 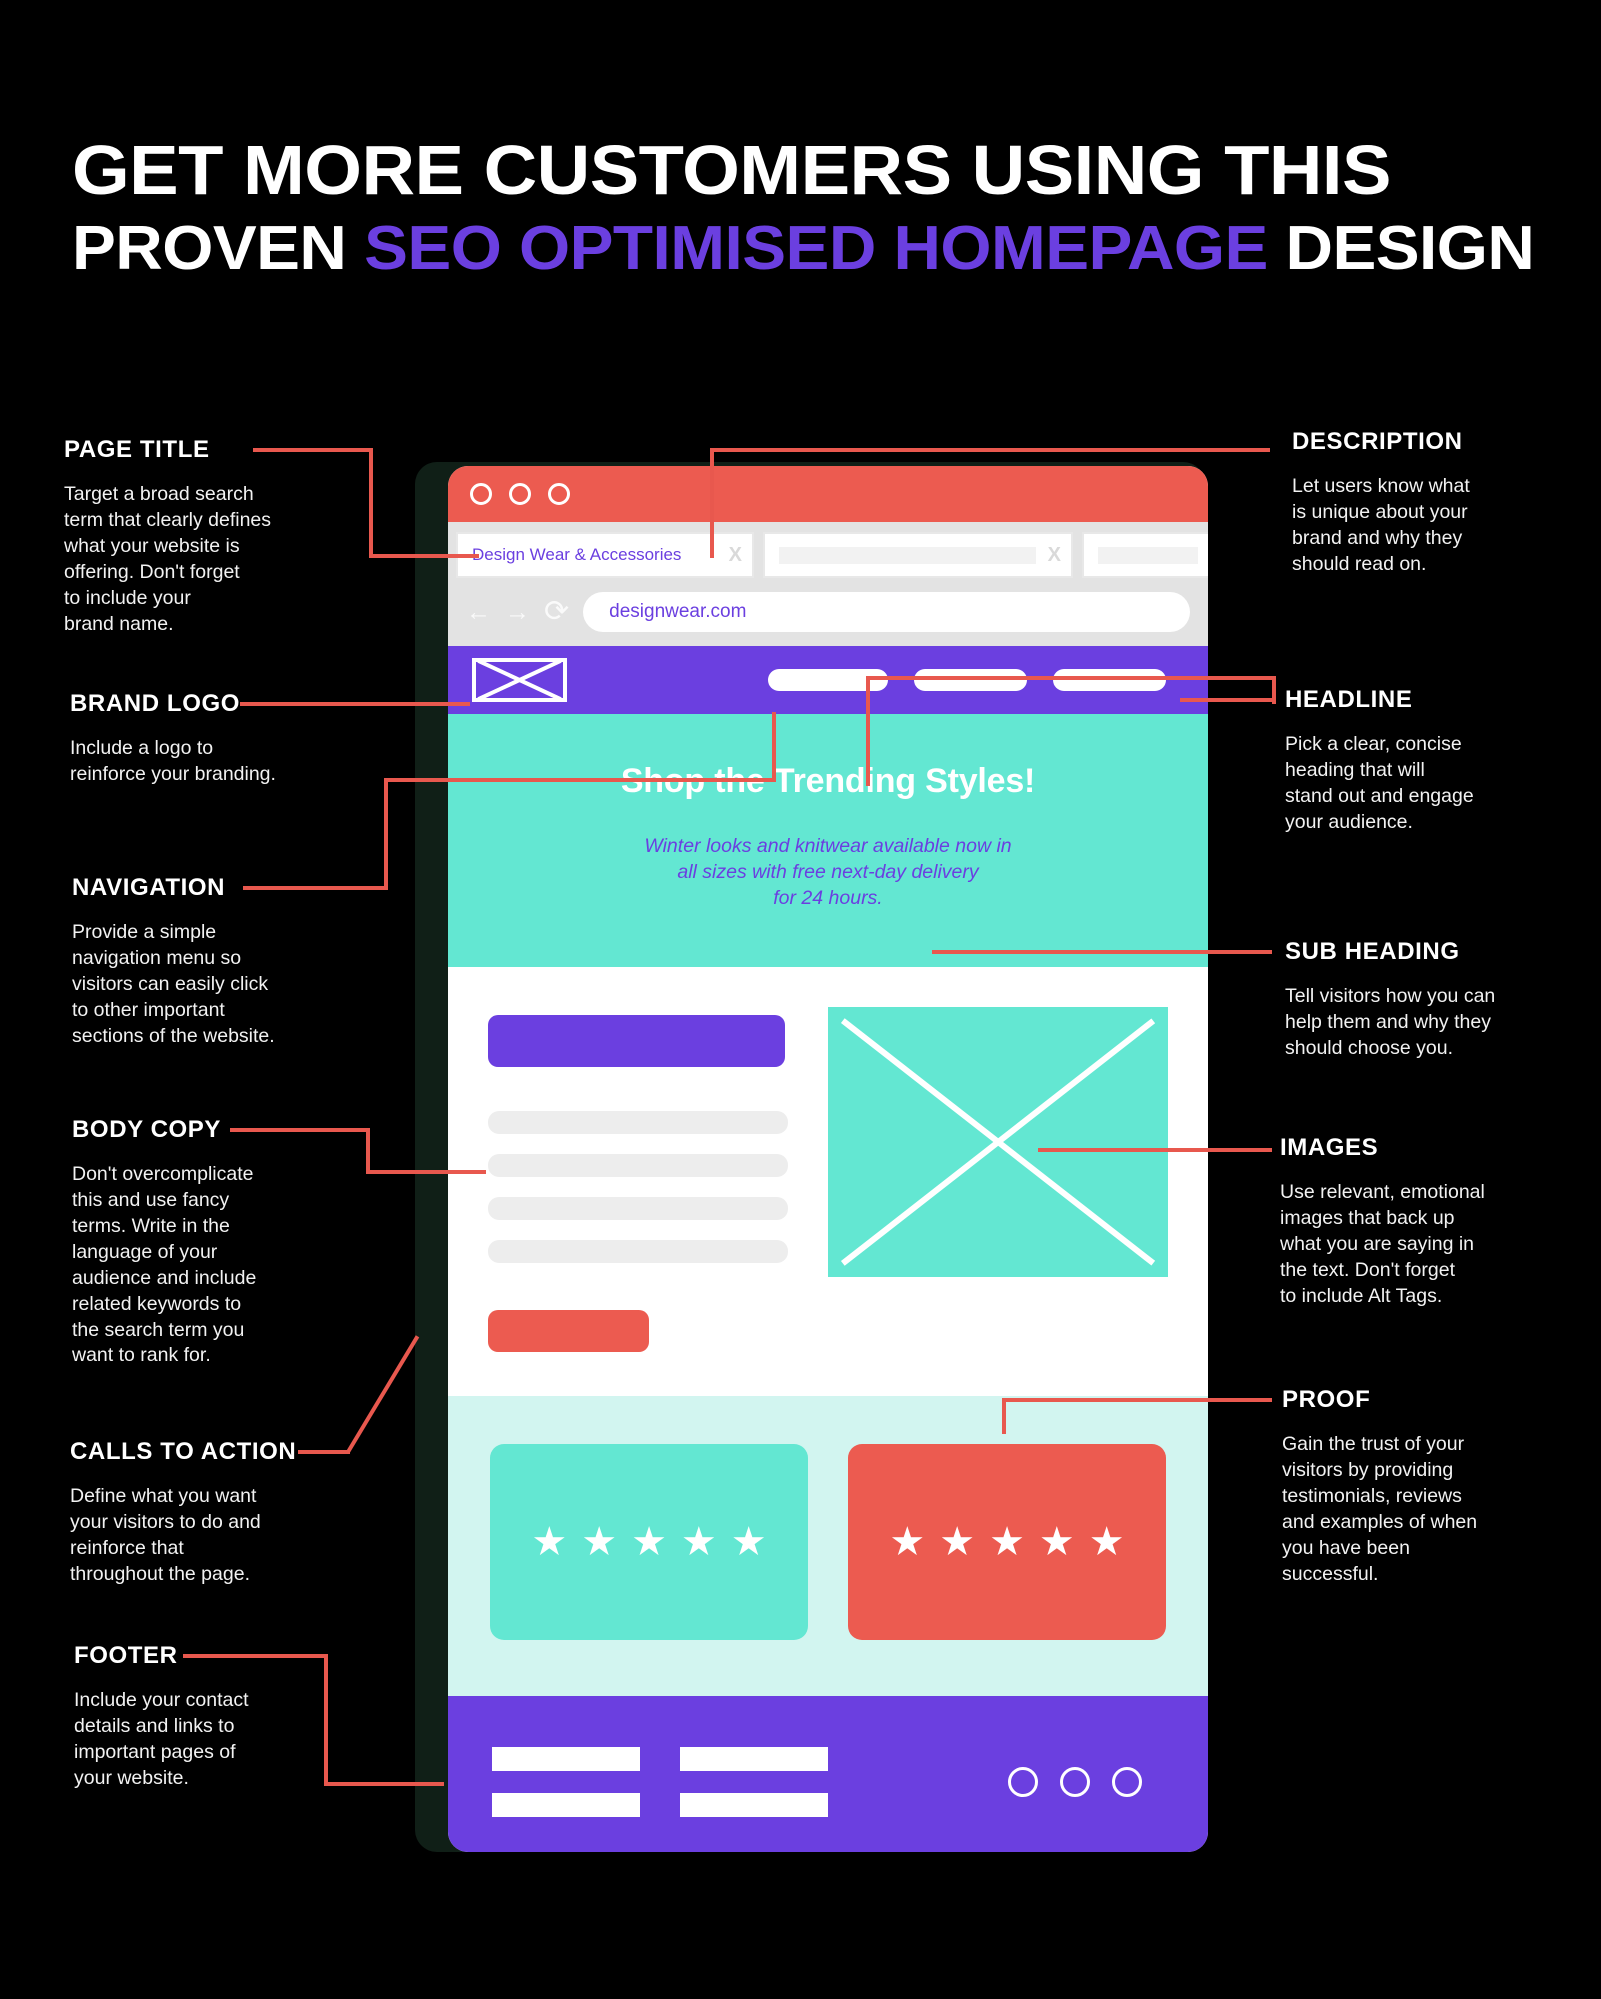 What do you see at coordinates (1326, 1399) in the screenshot?
I see `annotation-heading: PROOF` at bounding box center [1326, 1399].